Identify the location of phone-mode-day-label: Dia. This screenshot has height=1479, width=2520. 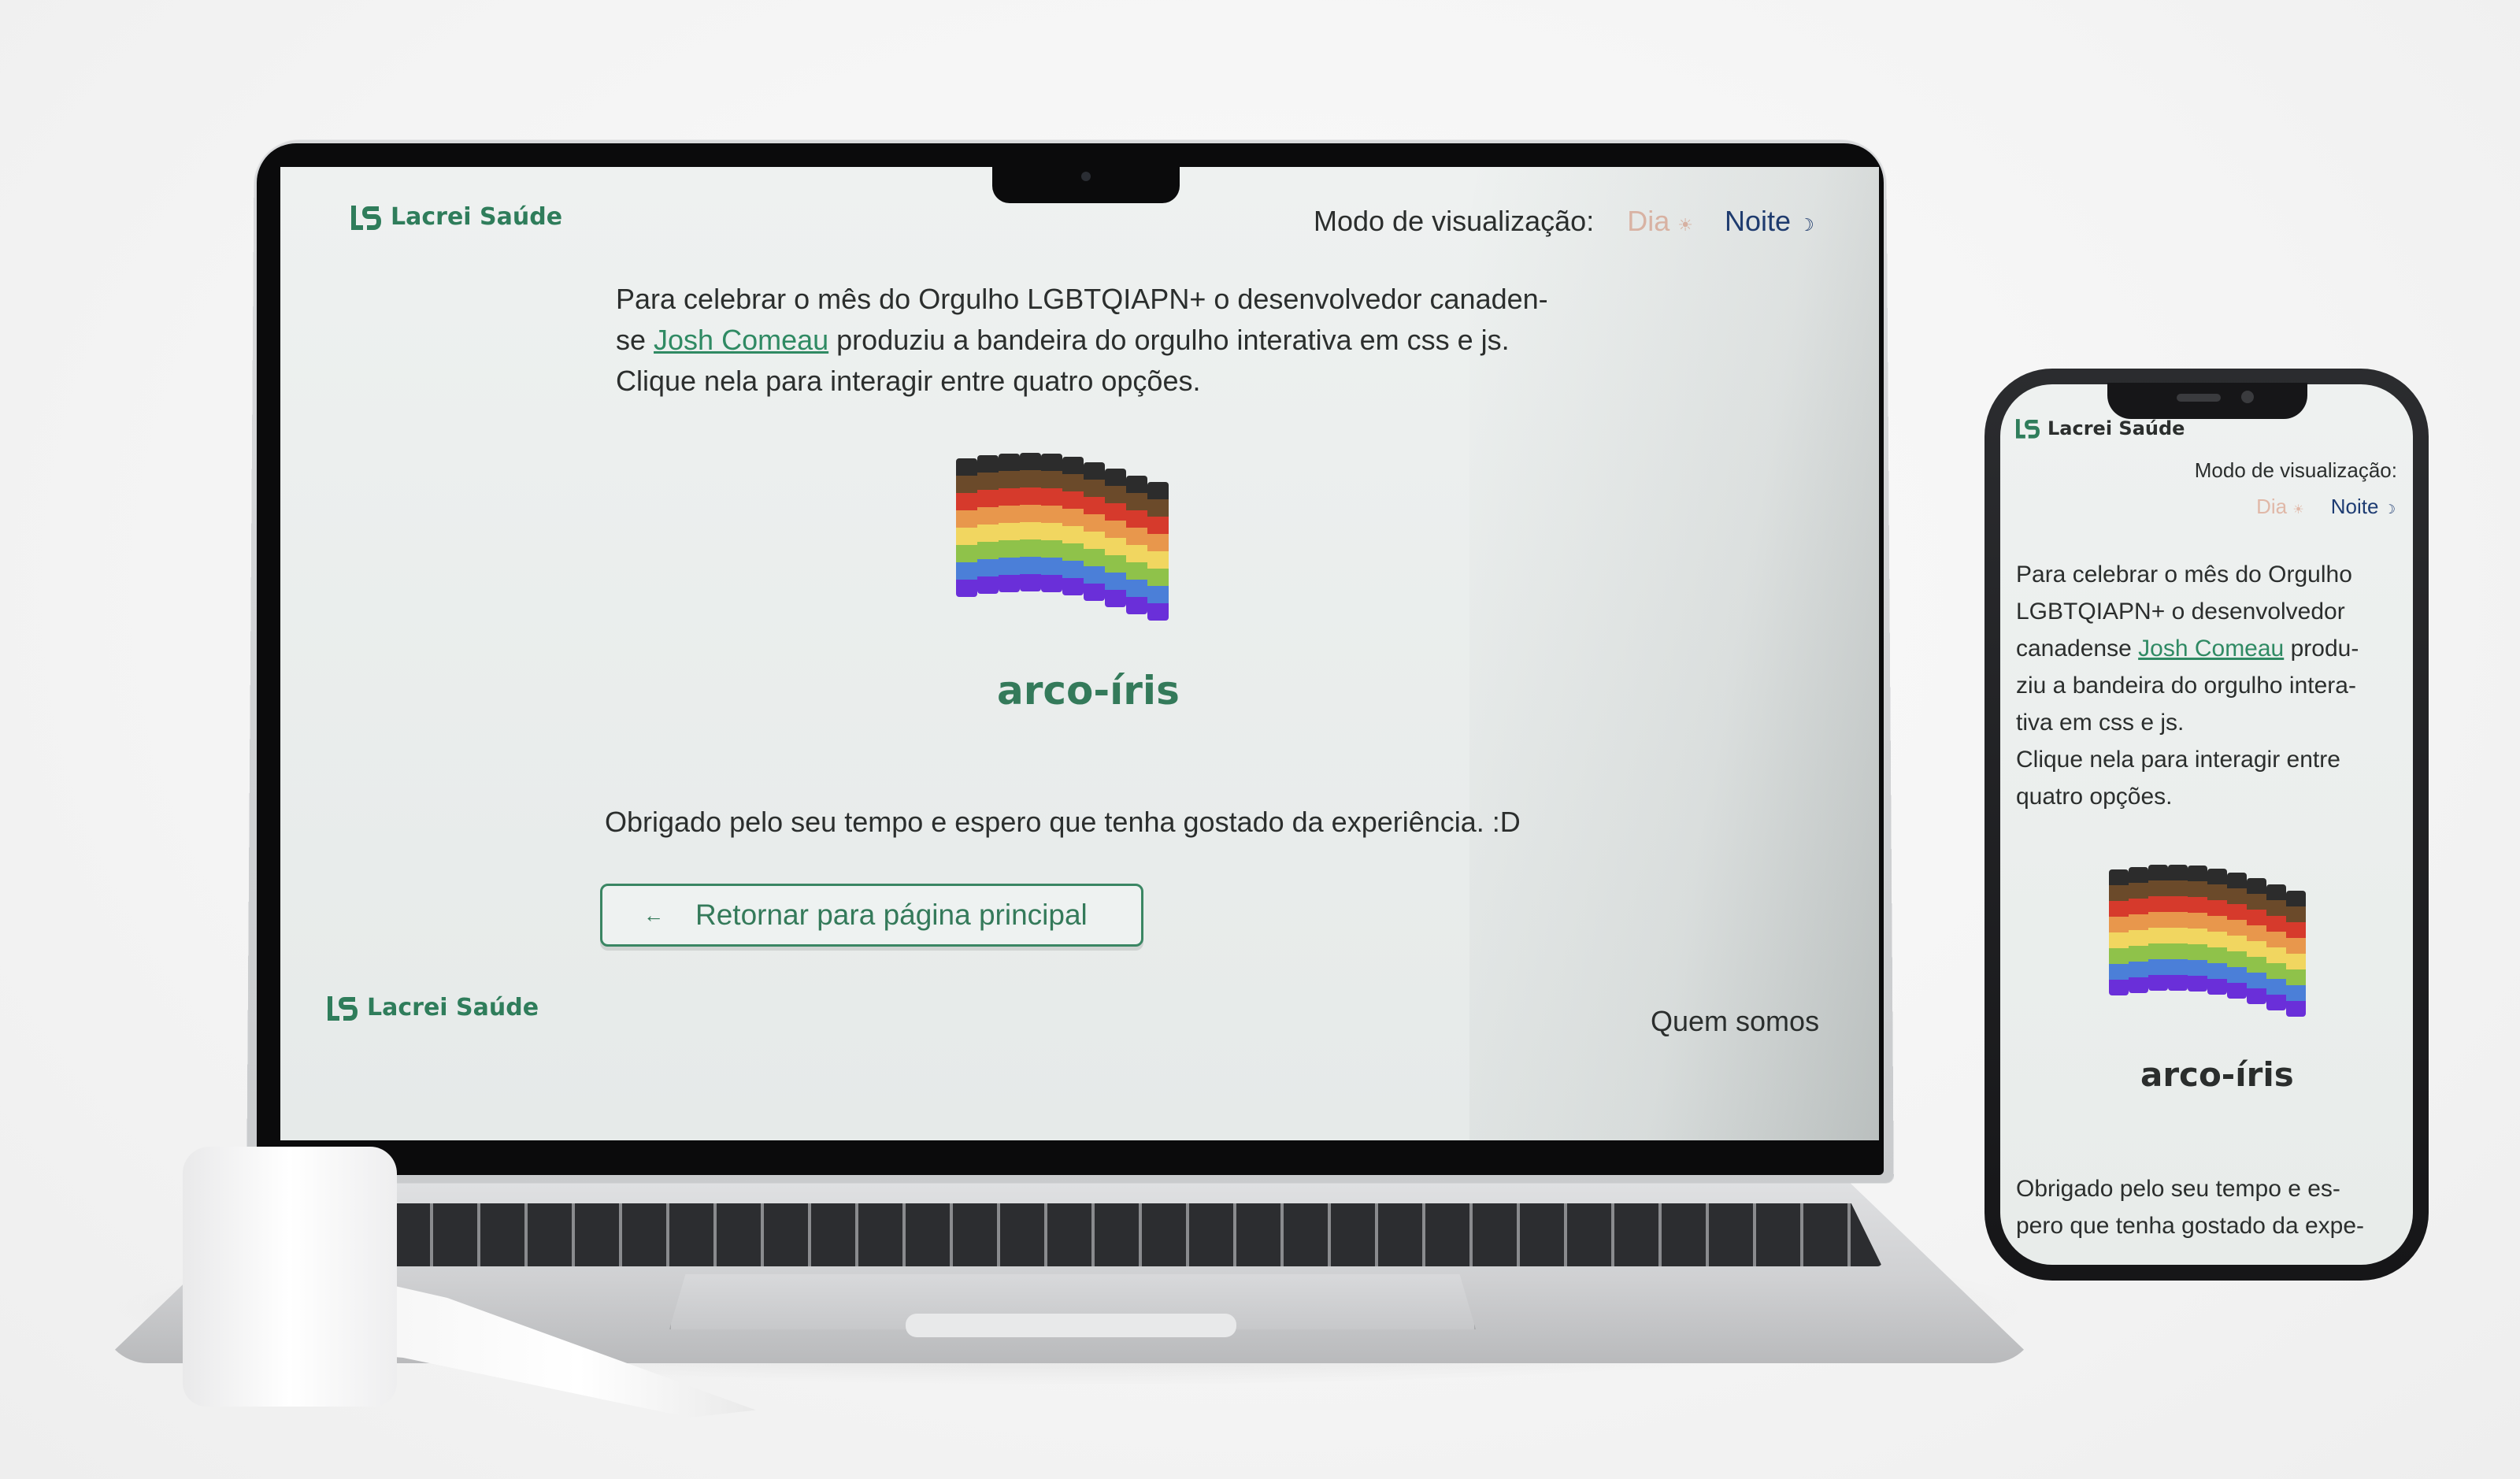
(2272, 506).